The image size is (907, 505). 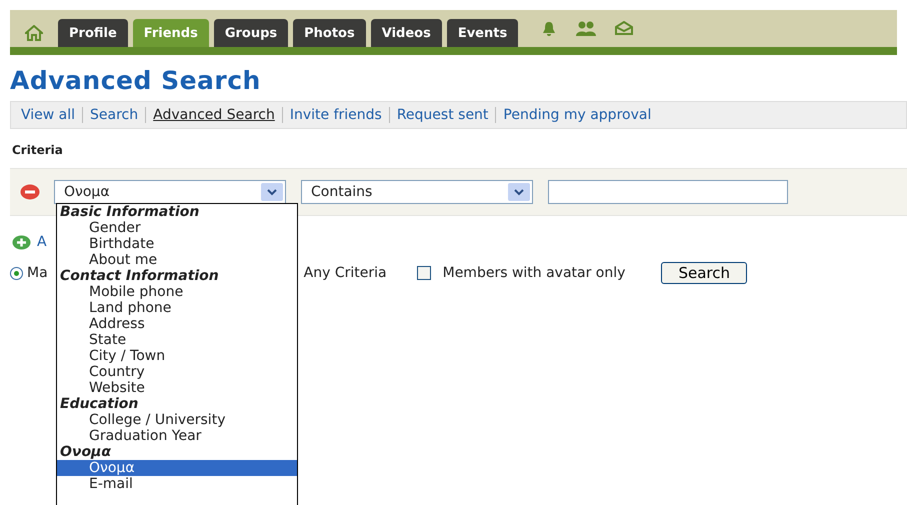 What do you see at coordinates (177, 468) in the screenshot?
I see `dropdown-option: Ονομα` at bounding box center [177, 468].